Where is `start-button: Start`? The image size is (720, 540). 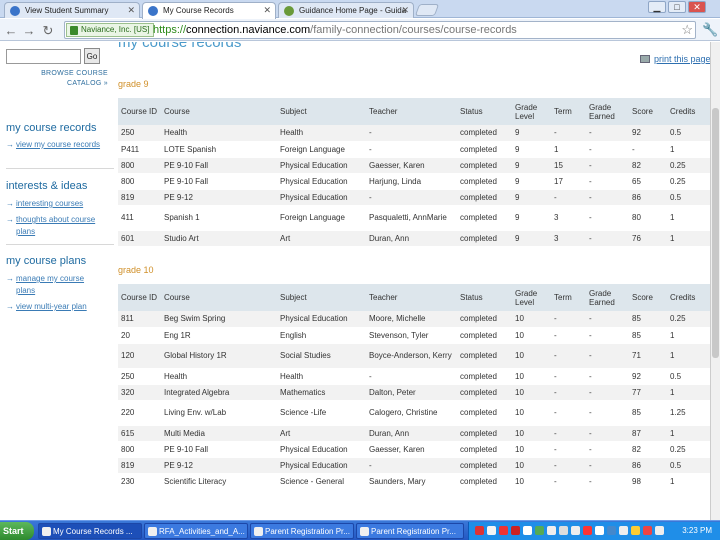
start-button: Start is located at coordinates (17, 531).